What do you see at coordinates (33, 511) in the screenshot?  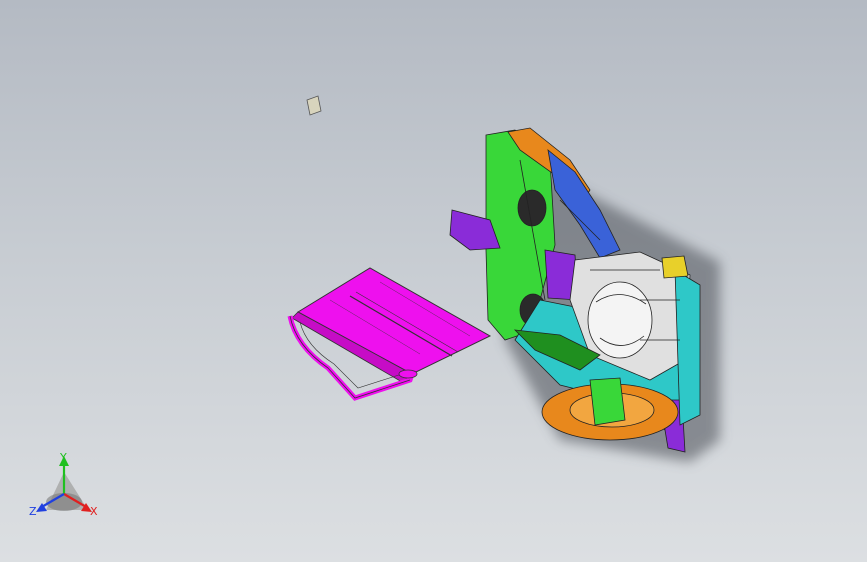 I see `z-axis-label: Z` at bounding box center [33, 511].